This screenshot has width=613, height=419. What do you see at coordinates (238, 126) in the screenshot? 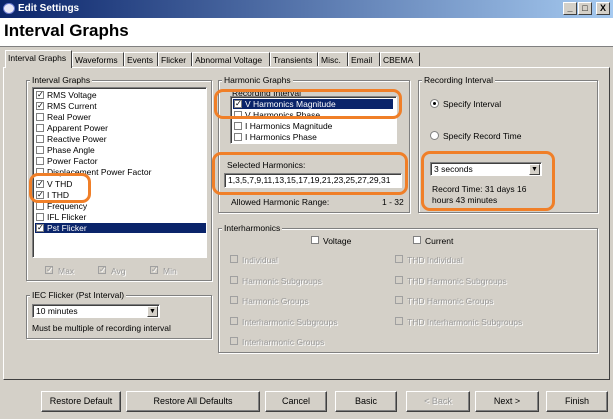
I see `checkbox-i-harmonics-magnitude` at bounding box center [238, 126].